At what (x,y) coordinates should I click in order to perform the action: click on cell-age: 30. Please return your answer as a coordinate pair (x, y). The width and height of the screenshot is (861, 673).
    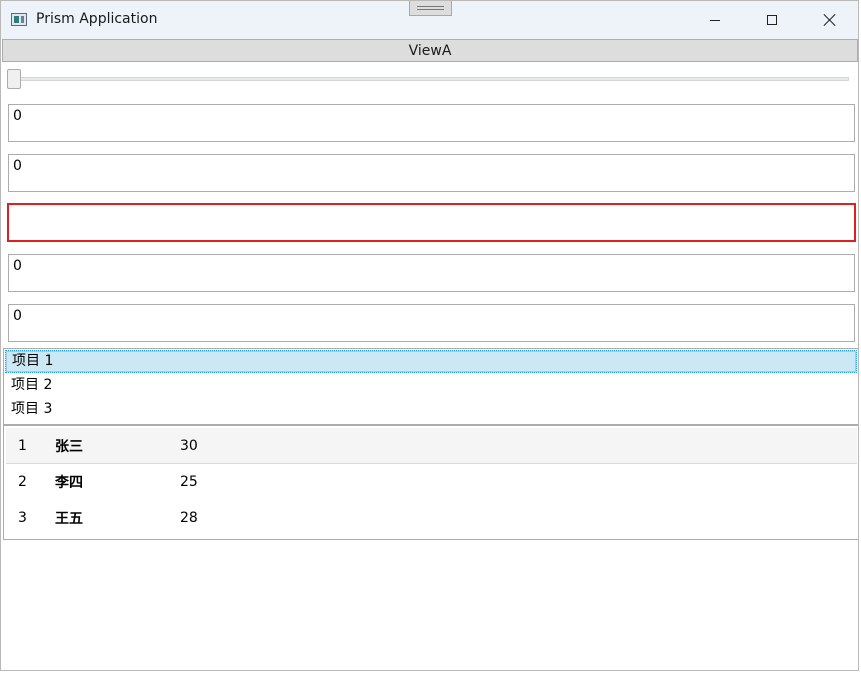
    Looking at the image, I should click on (189, 445).